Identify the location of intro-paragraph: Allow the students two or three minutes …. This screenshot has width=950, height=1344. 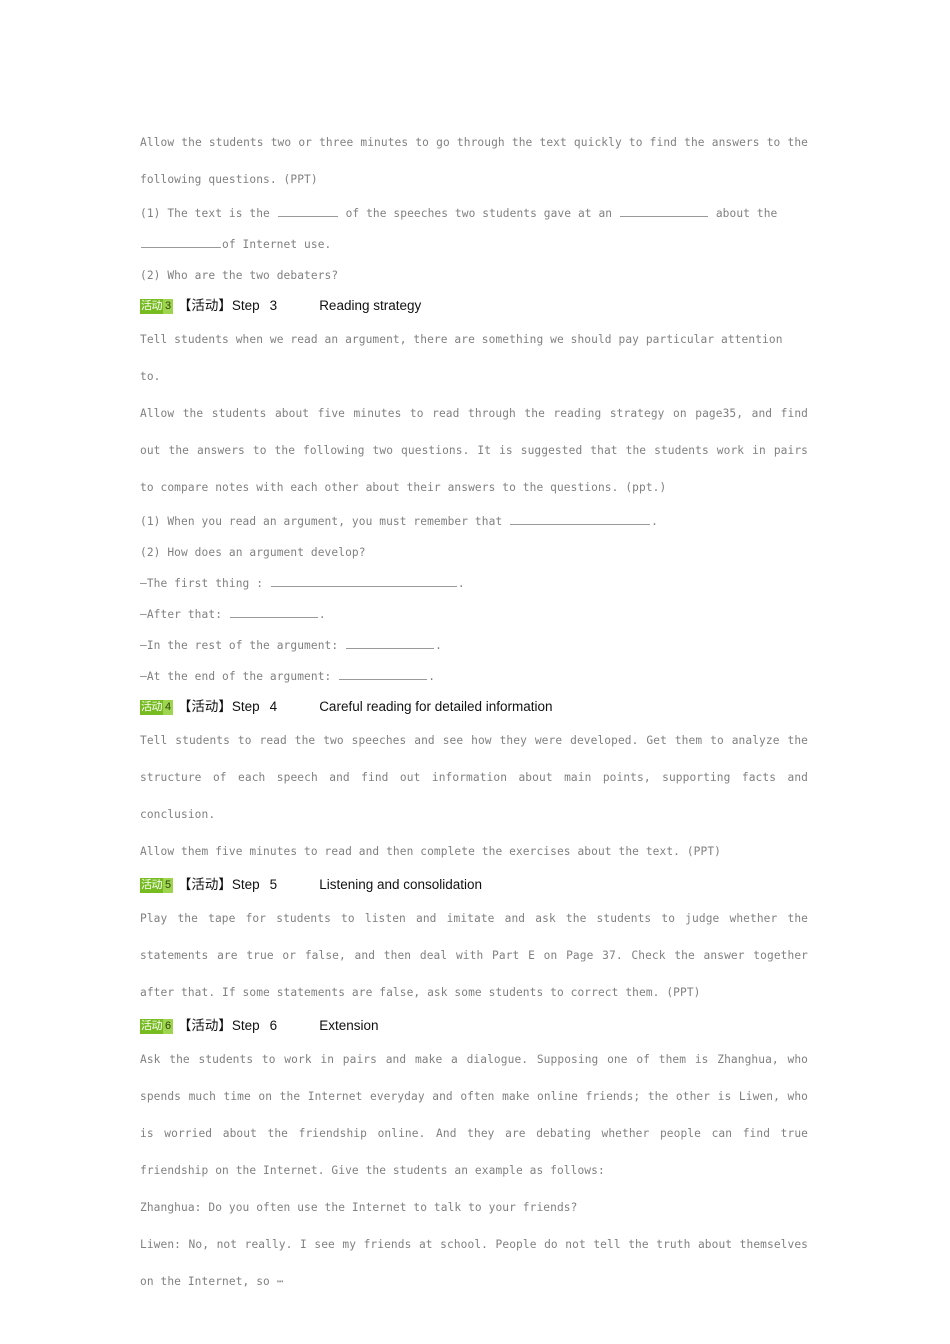
(474, 161).